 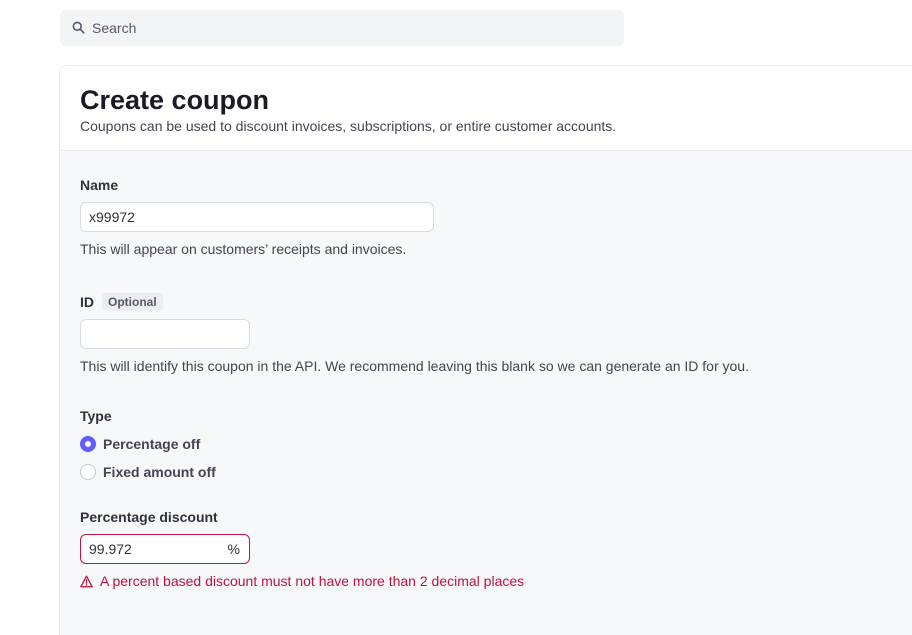 What do you see at coordinates (99, 185) in the screenshot?
I see `name-label: Name` at bounding box center [99, 185].